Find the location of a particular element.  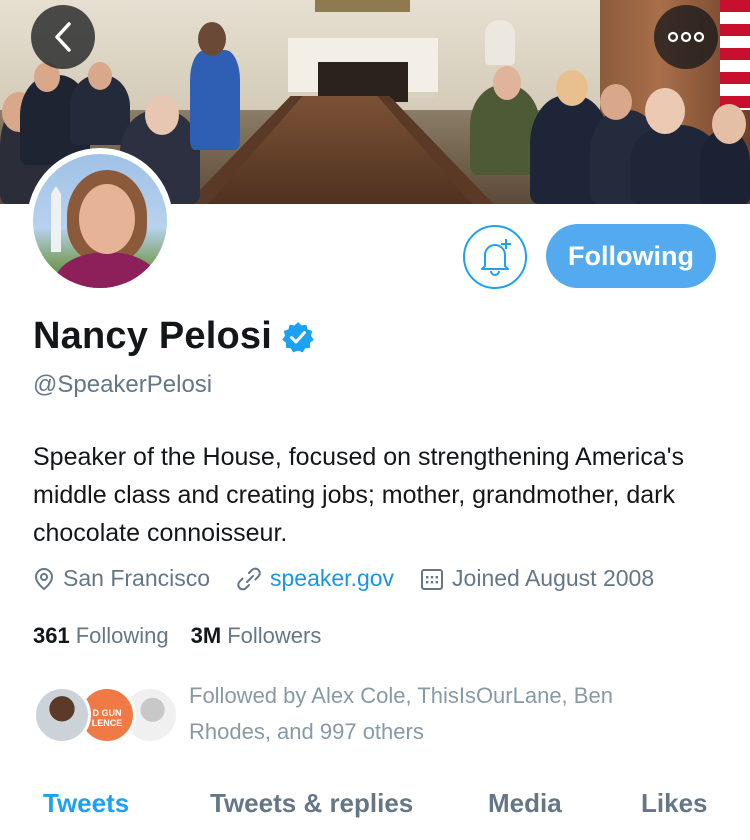

chevron-left-icon is located at coordinates (63, 37).